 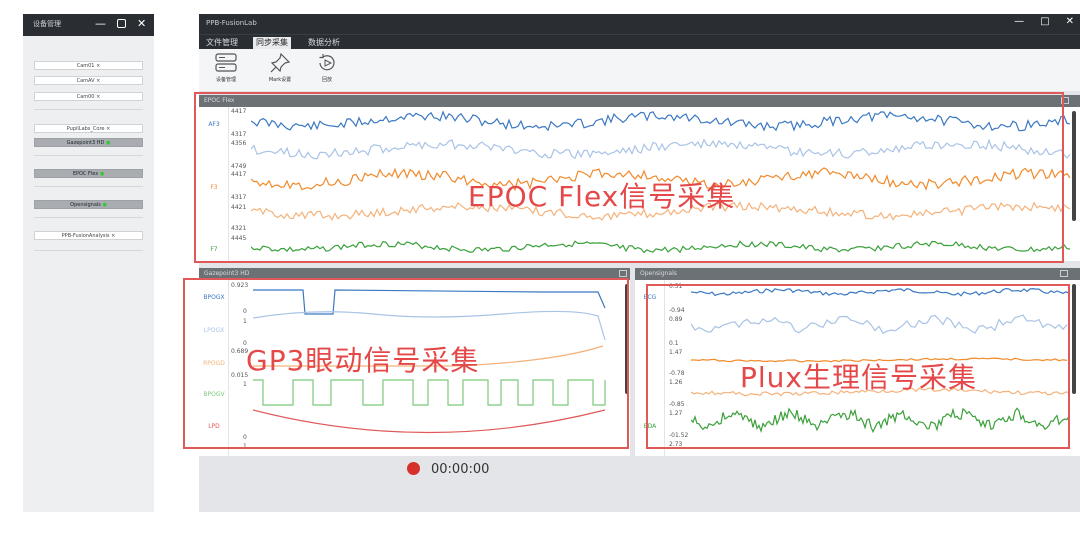 What do you see at coordinates (639, 70) in the screenshot?
I see `toolbar: 设备管理 Mark设置 回放` at bounding box center [639, 70].